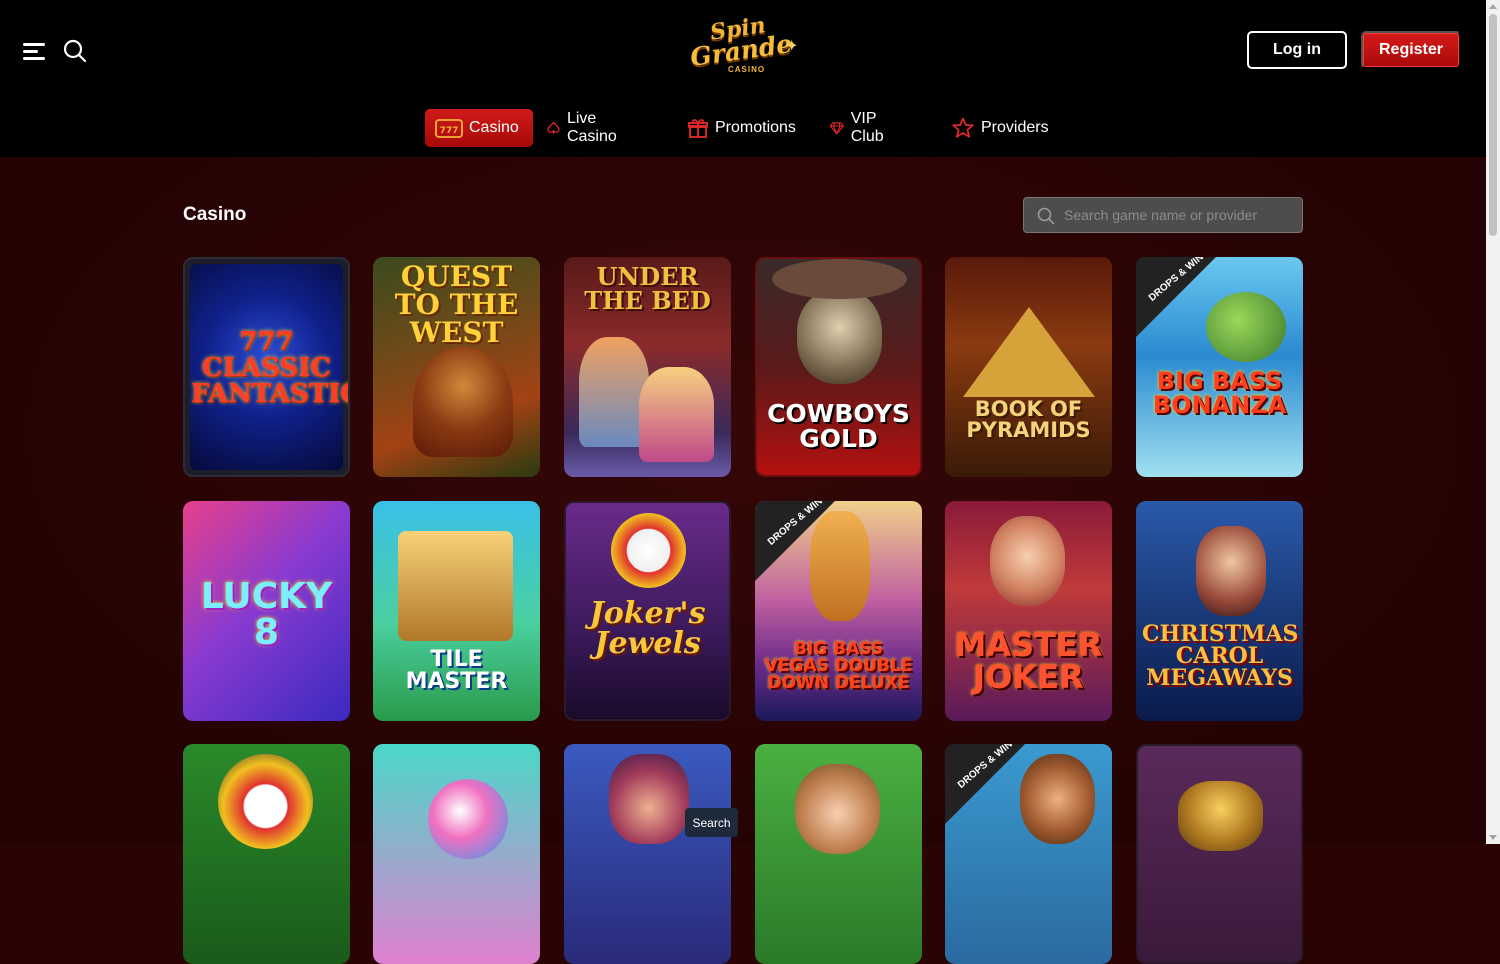  Describe the element at coordinates (647, 854) in the screenshot. I see `game-tile-witch` at that location.